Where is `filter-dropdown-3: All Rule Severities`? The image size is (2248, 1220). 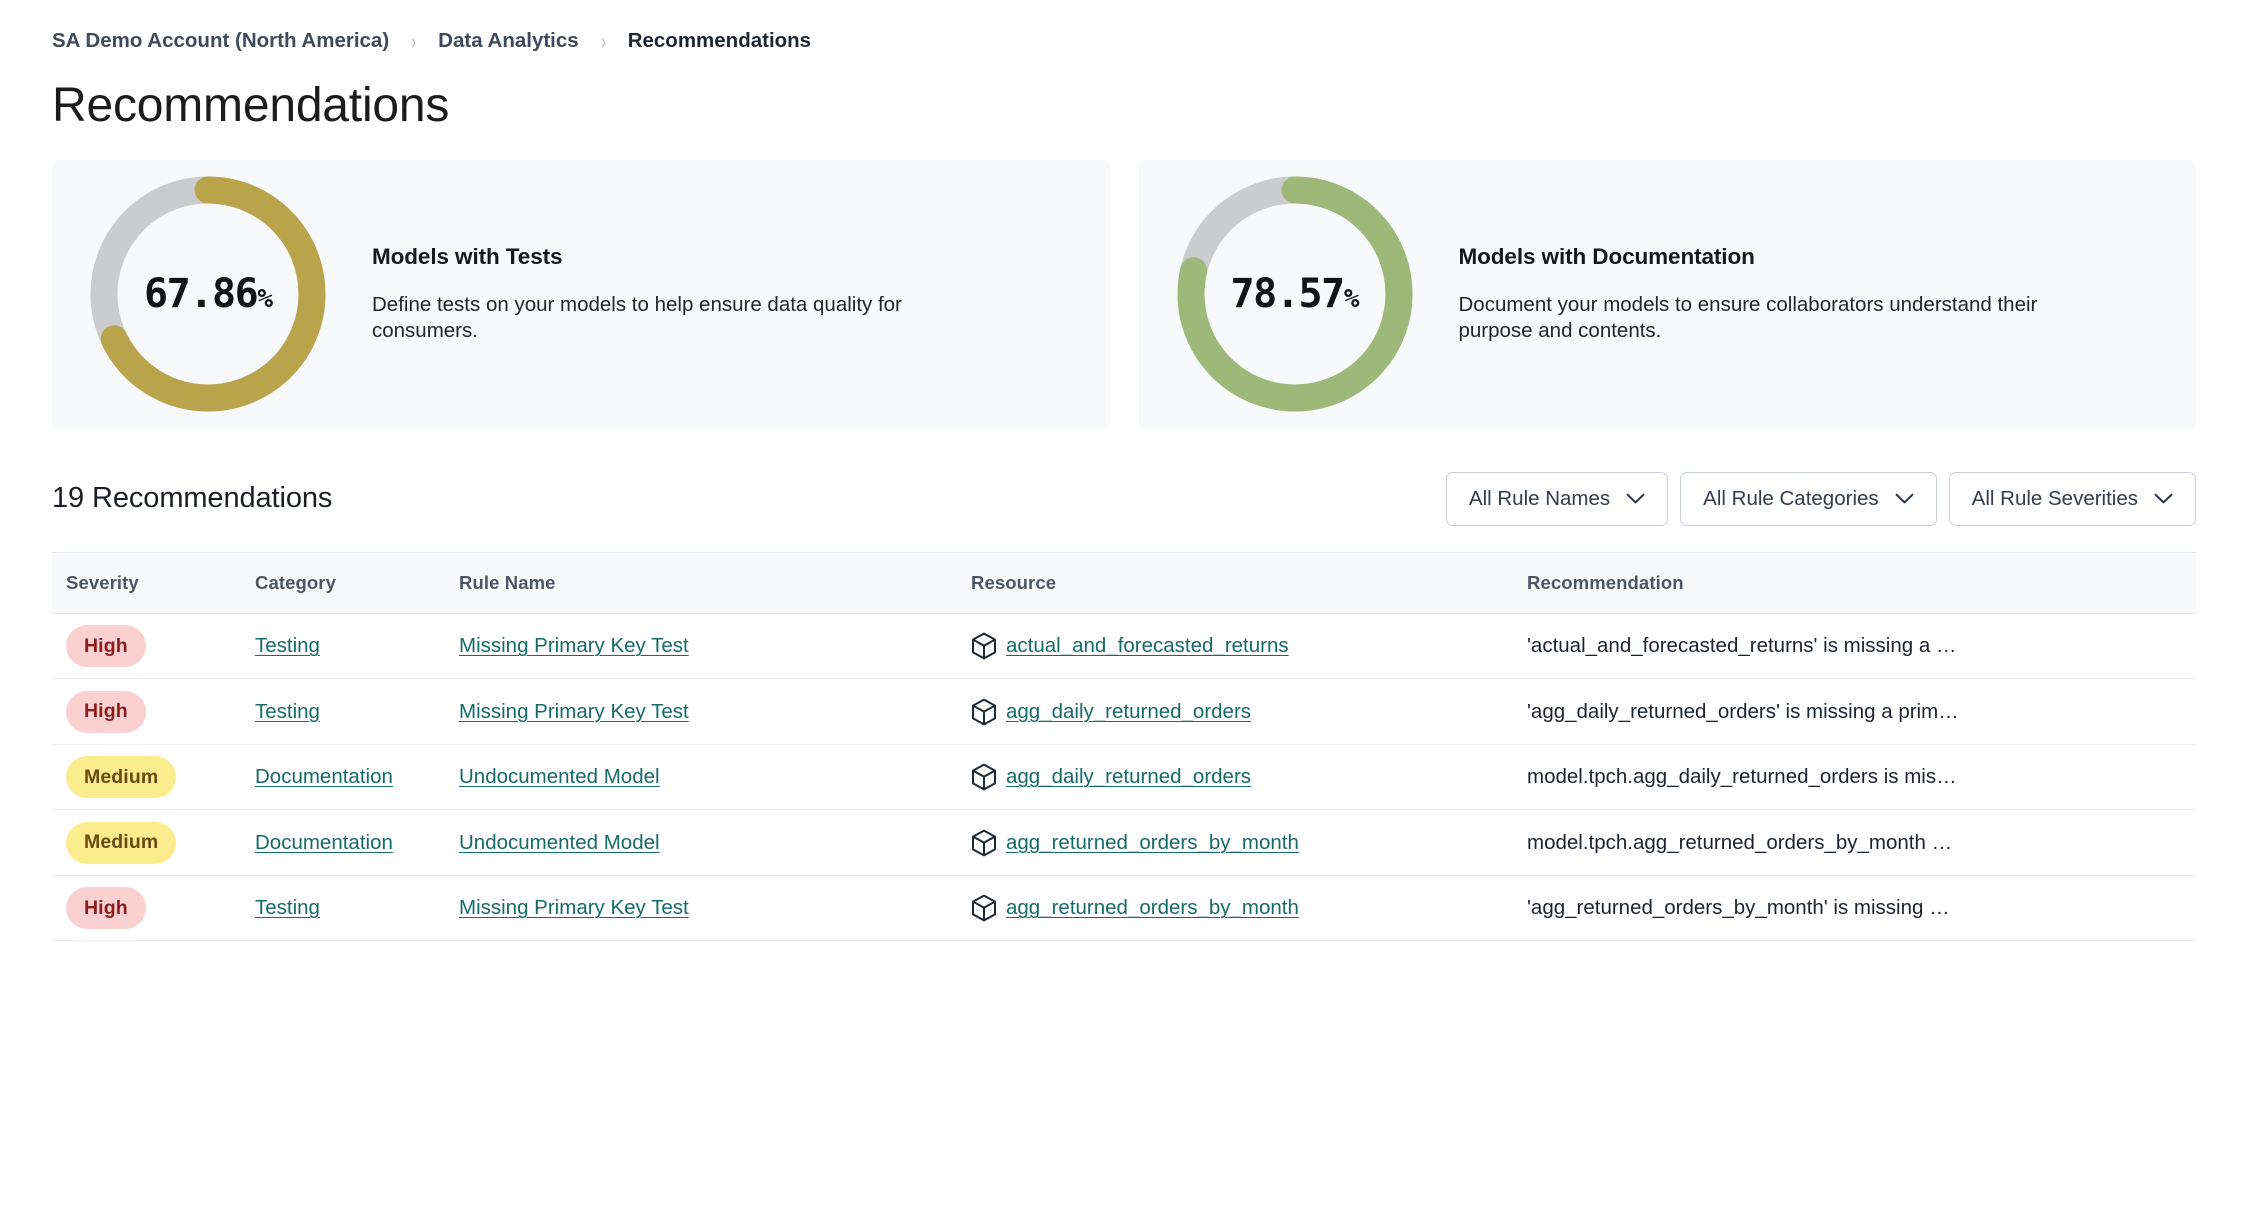 filter-dropdown-3: All Rule Severities is located at coordinates (2072, 498).